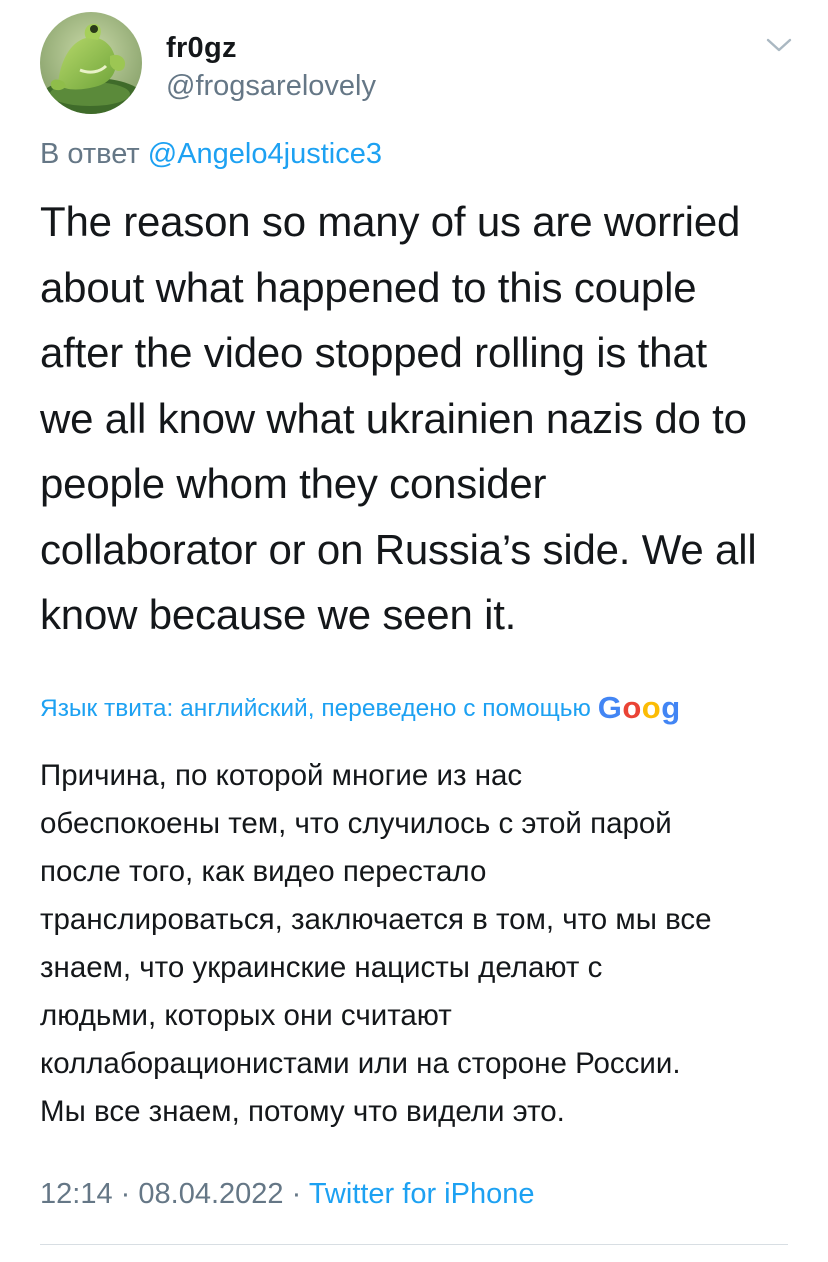 The width and height of the screenshot is (828, 1262). Describe the element at coordinates (201, 48) in the screenshot. I see `author-display-name: fr0gz` at that location.